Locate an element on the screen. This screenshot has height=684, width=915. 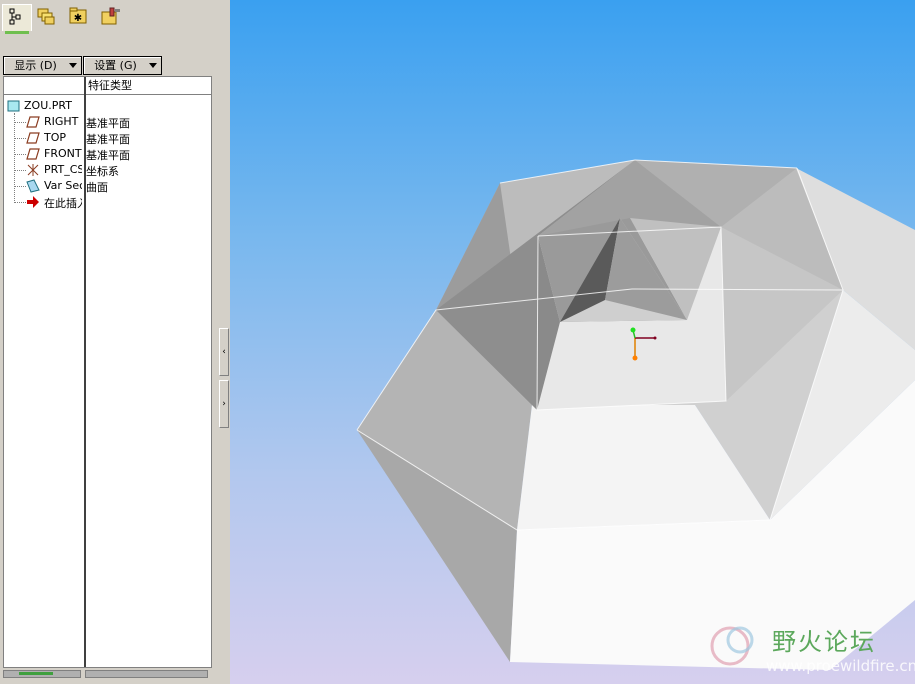
show-dropdown-button: 显示 (D) is located at coordinates (42, 65).